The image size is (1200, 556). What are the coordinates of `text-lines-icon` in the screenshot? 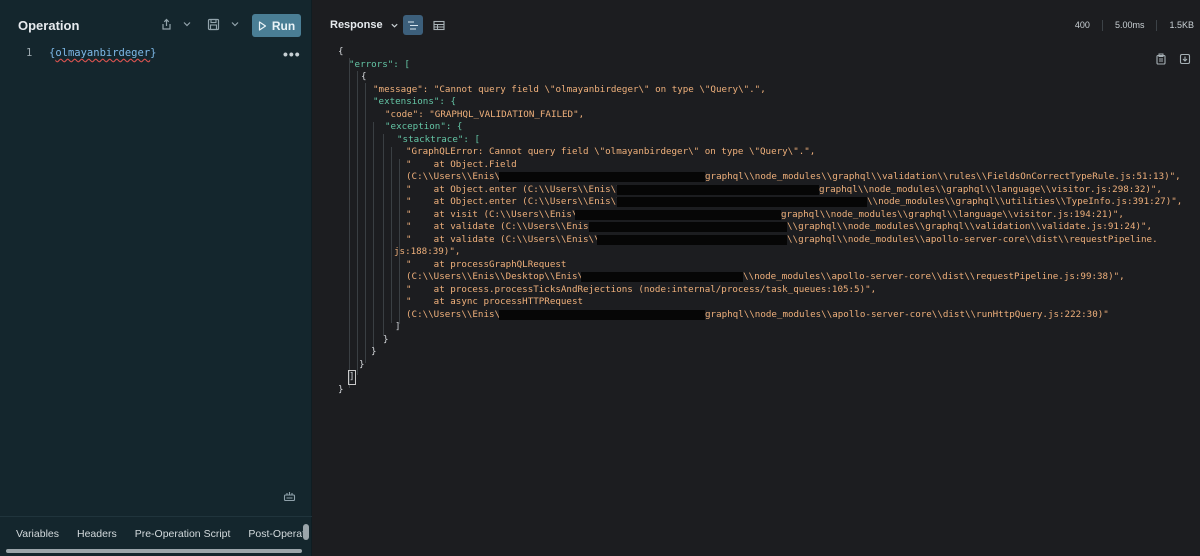 It's located at (413, 25).